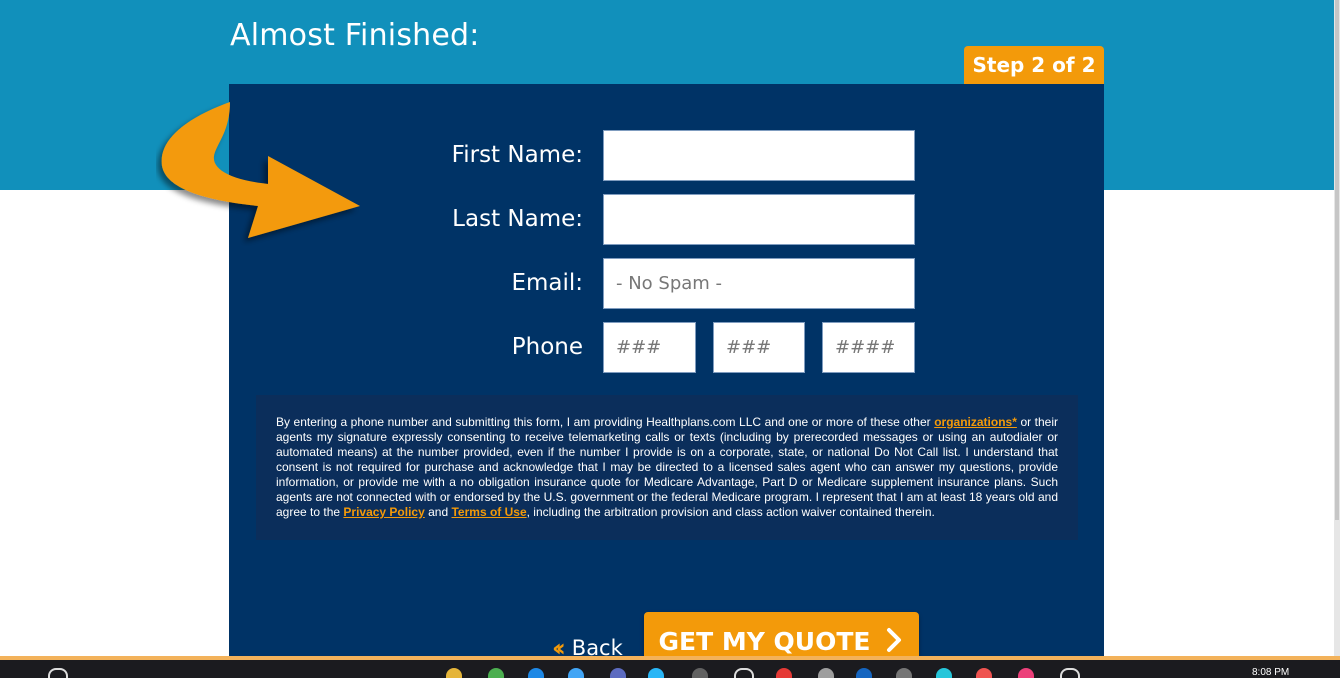  I want to click on chevron-right-icon, so click(894, 640).